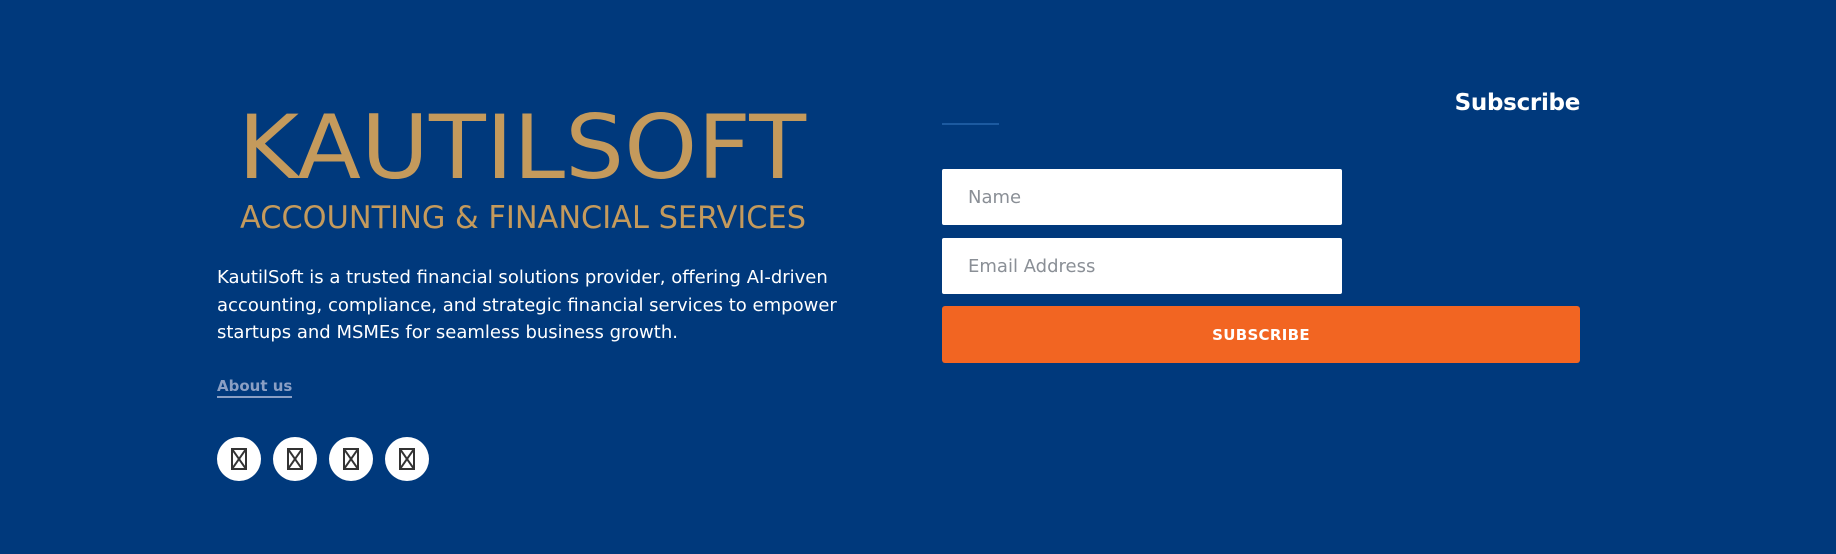 The height and width of the screenshot is (554, 1836). Describe the element at coordinates (1142, 266) in the screenshot. I see `email-input` at that location.